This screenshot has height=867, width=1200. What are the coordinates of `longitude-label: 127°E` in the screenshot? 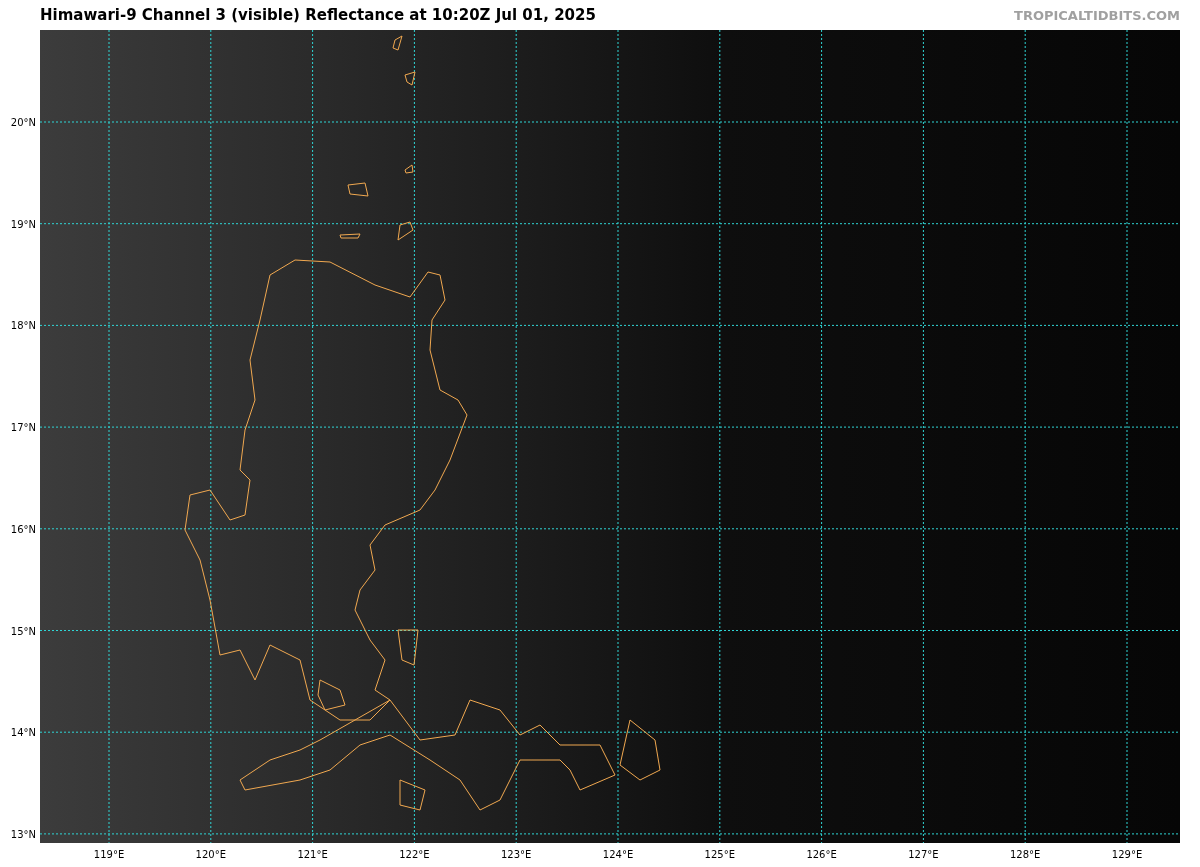 It's located at (923, 854).